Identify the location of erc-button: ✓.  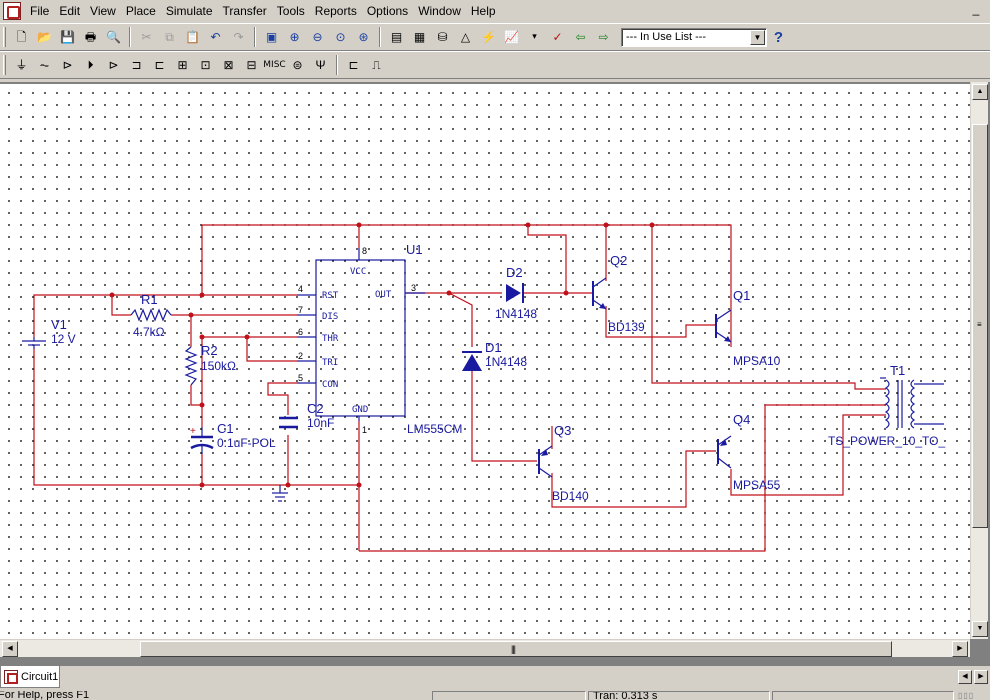
(557, 37).